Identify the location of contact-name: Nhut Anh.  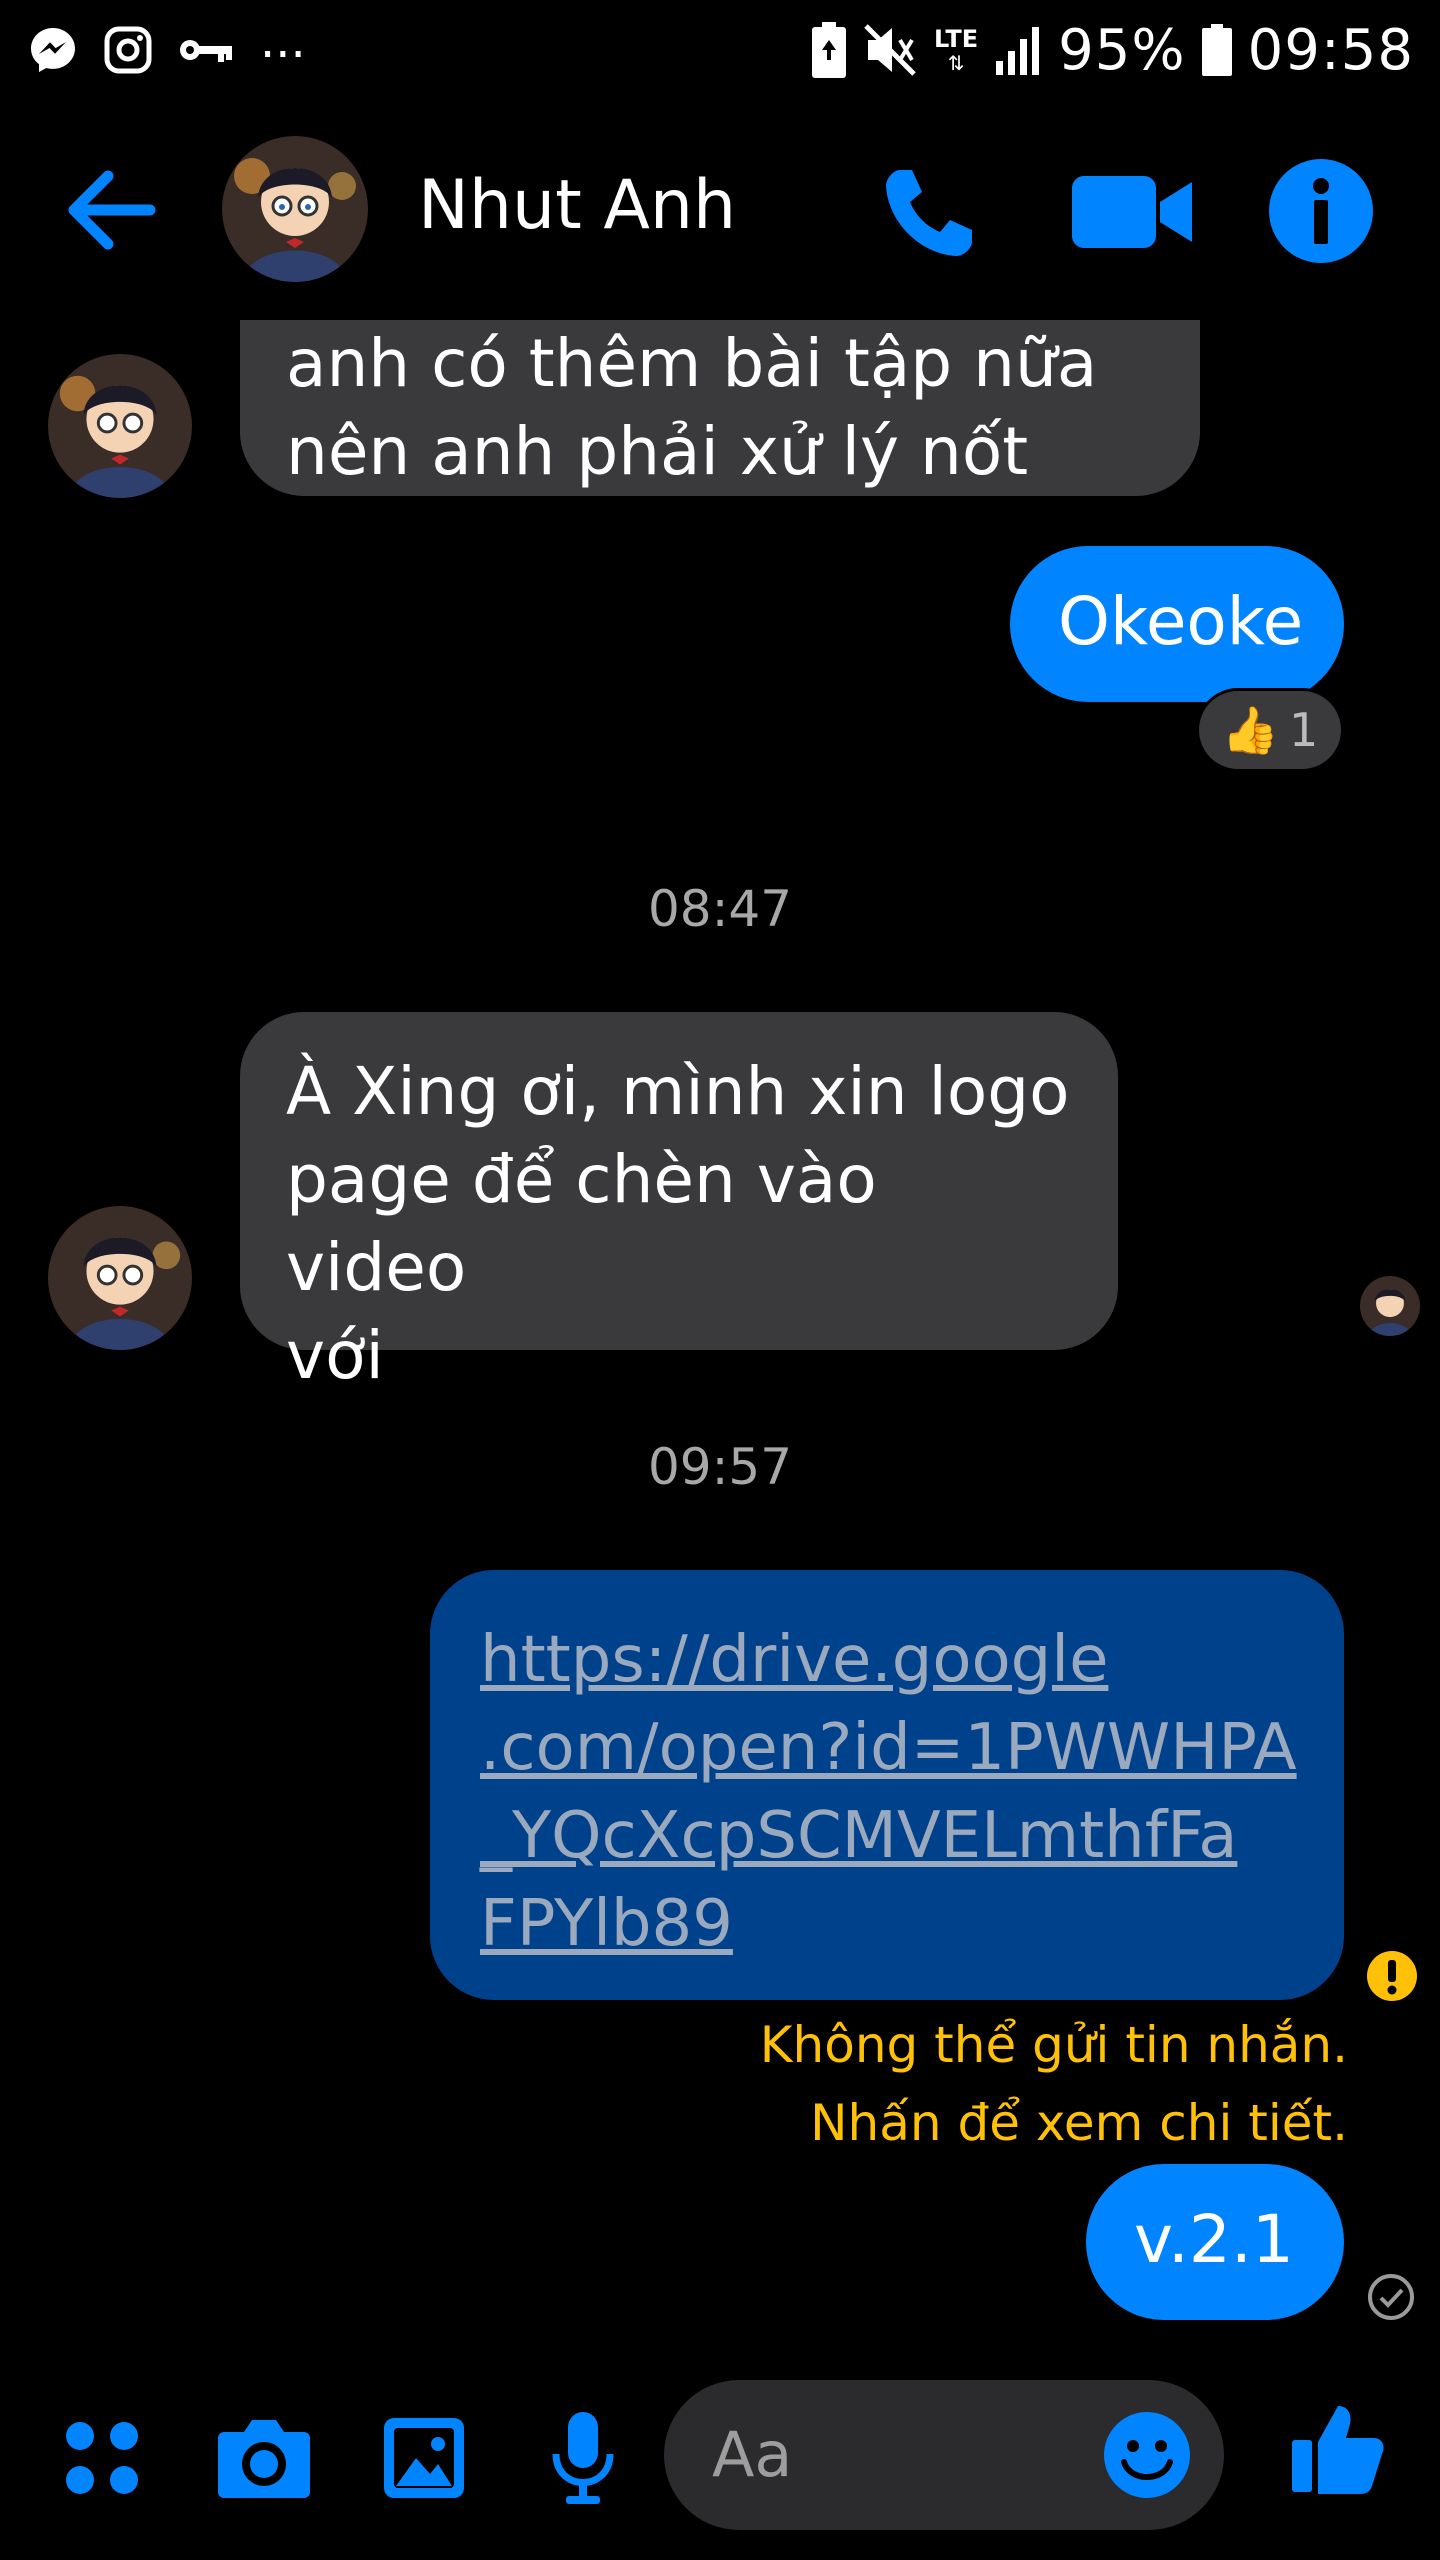
(577, 205).